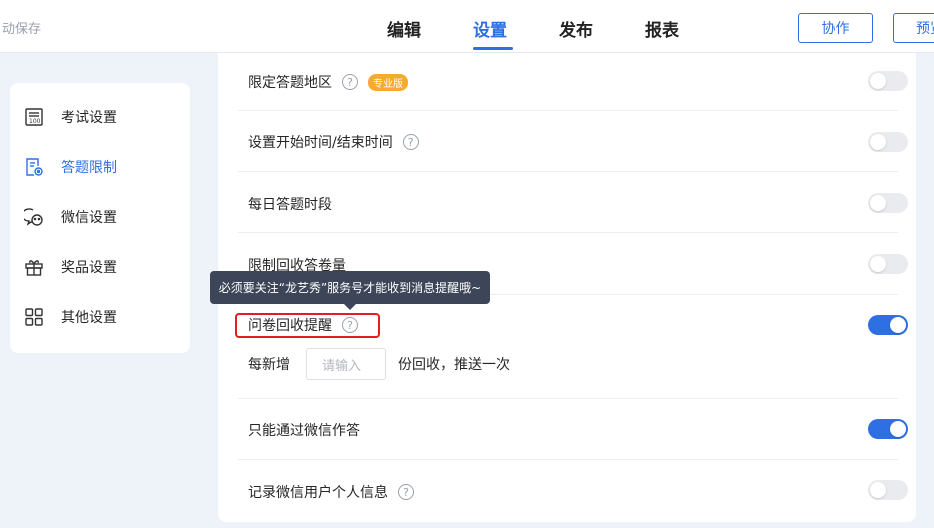  I want to click on wechat-icon, so click(33, 217).